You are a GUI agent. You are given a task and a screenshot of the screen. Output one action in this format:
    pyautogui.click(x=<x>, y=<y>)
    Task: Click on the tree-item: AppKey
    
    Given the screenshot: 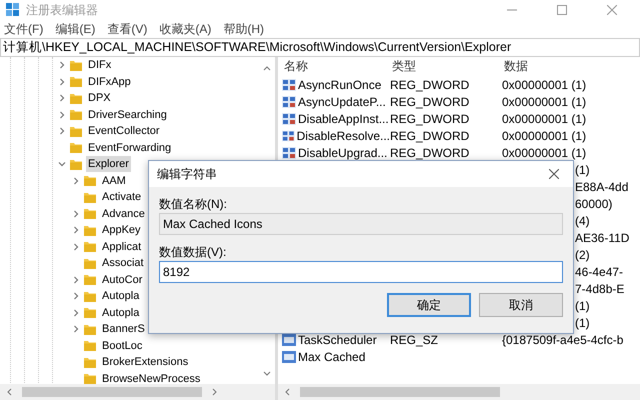 What is the action you would take?
    pyautogui.click(x=121, y=230)
    